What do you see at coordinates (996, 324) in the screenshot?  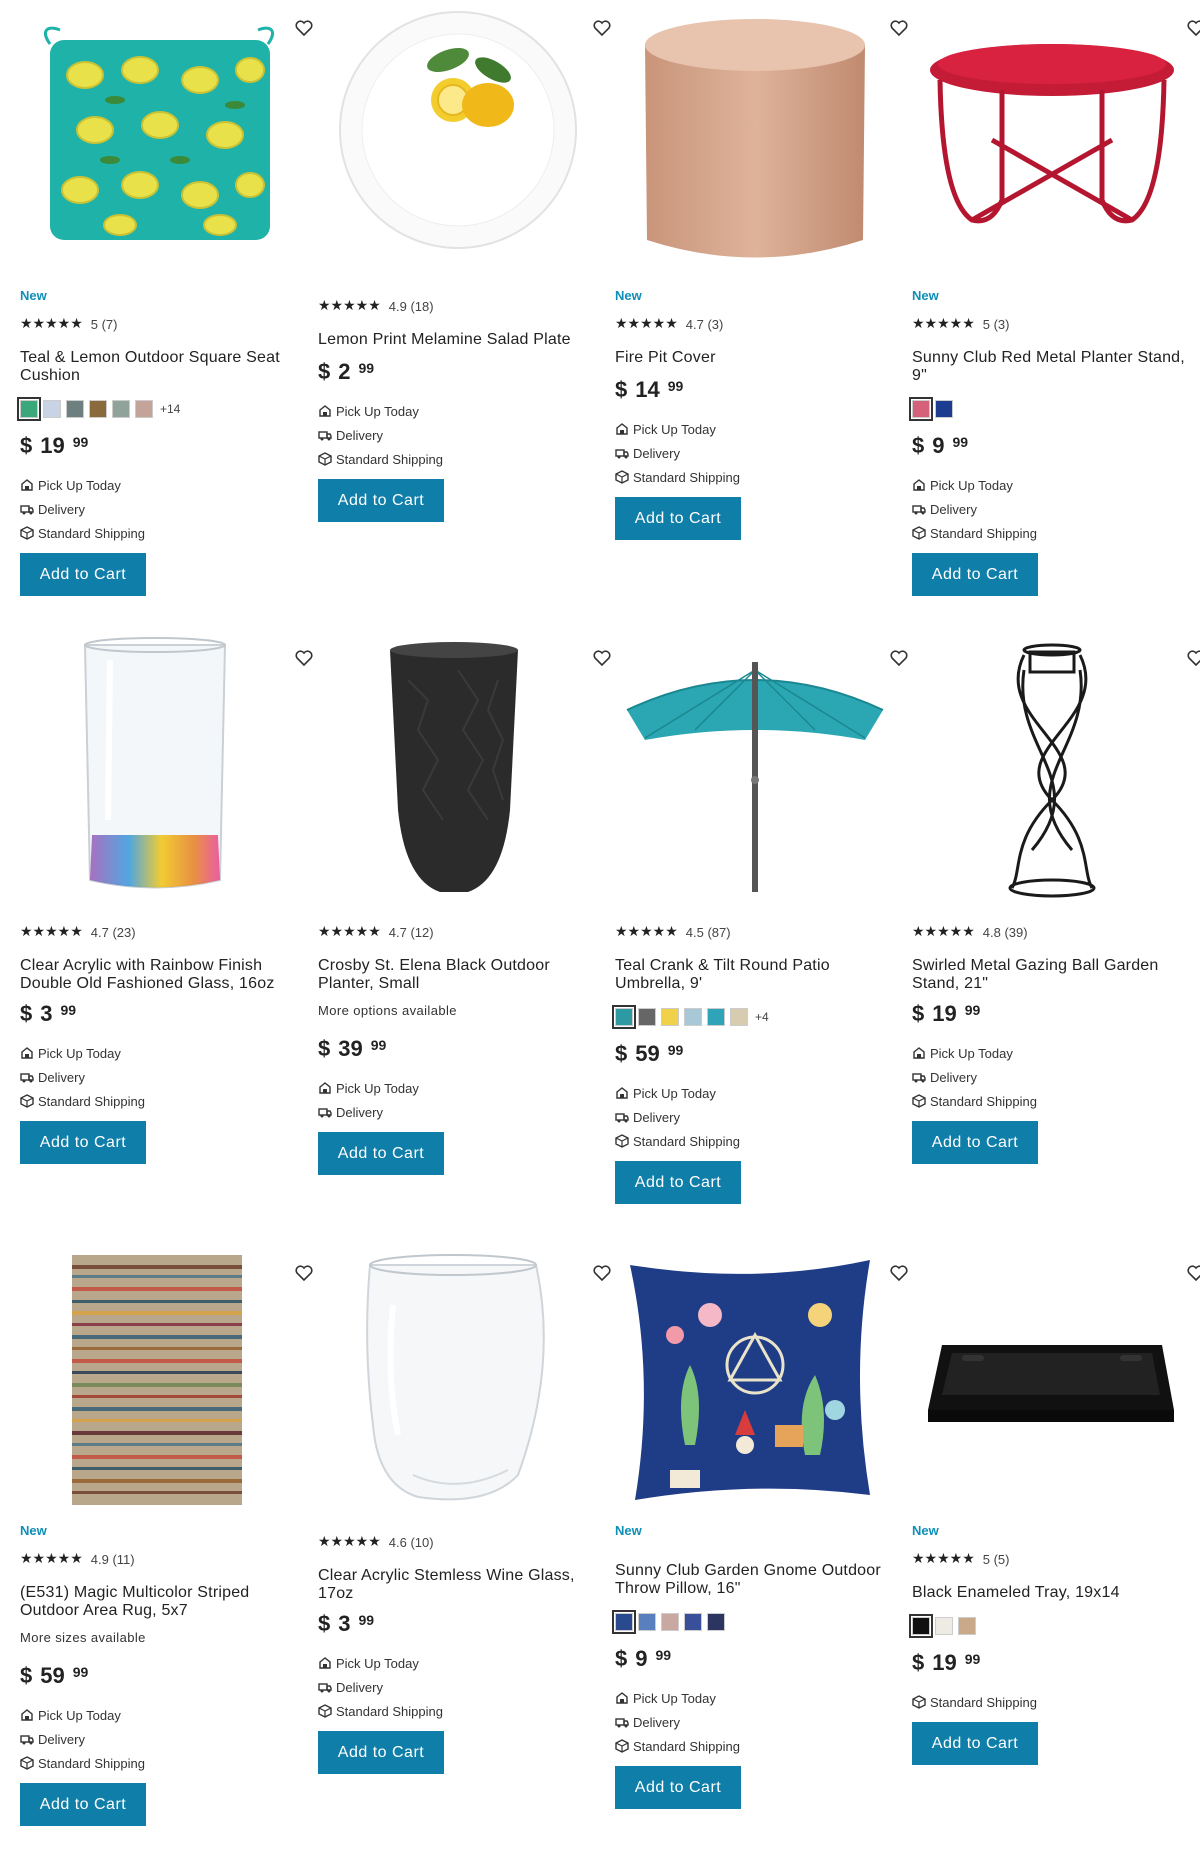 I see `rating-text: 5 (3)` at bounding box center [996, 324].